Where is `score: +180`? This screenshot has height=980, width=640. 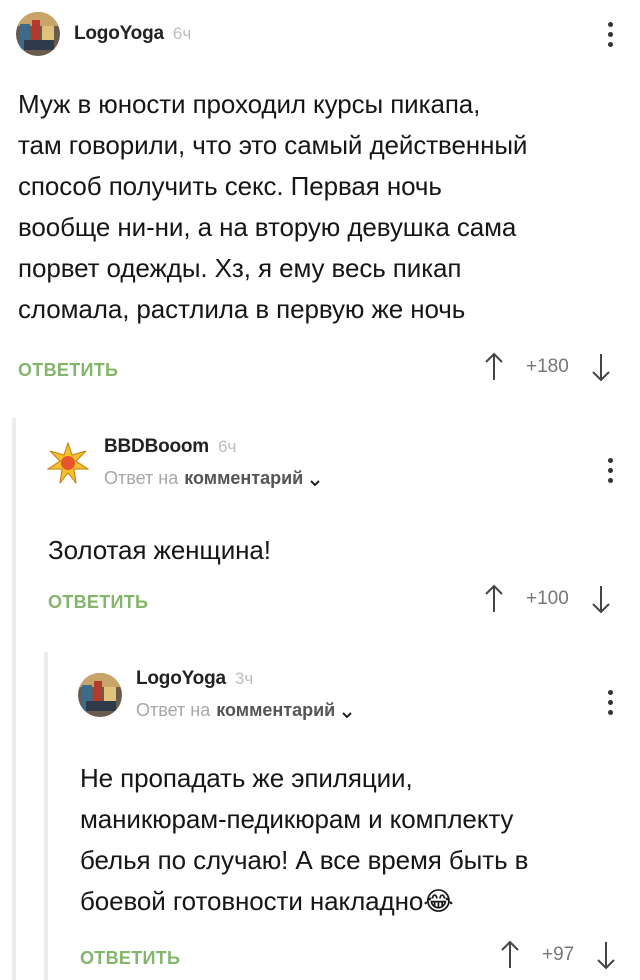 score: +180 is located at coordinates (547, 366).